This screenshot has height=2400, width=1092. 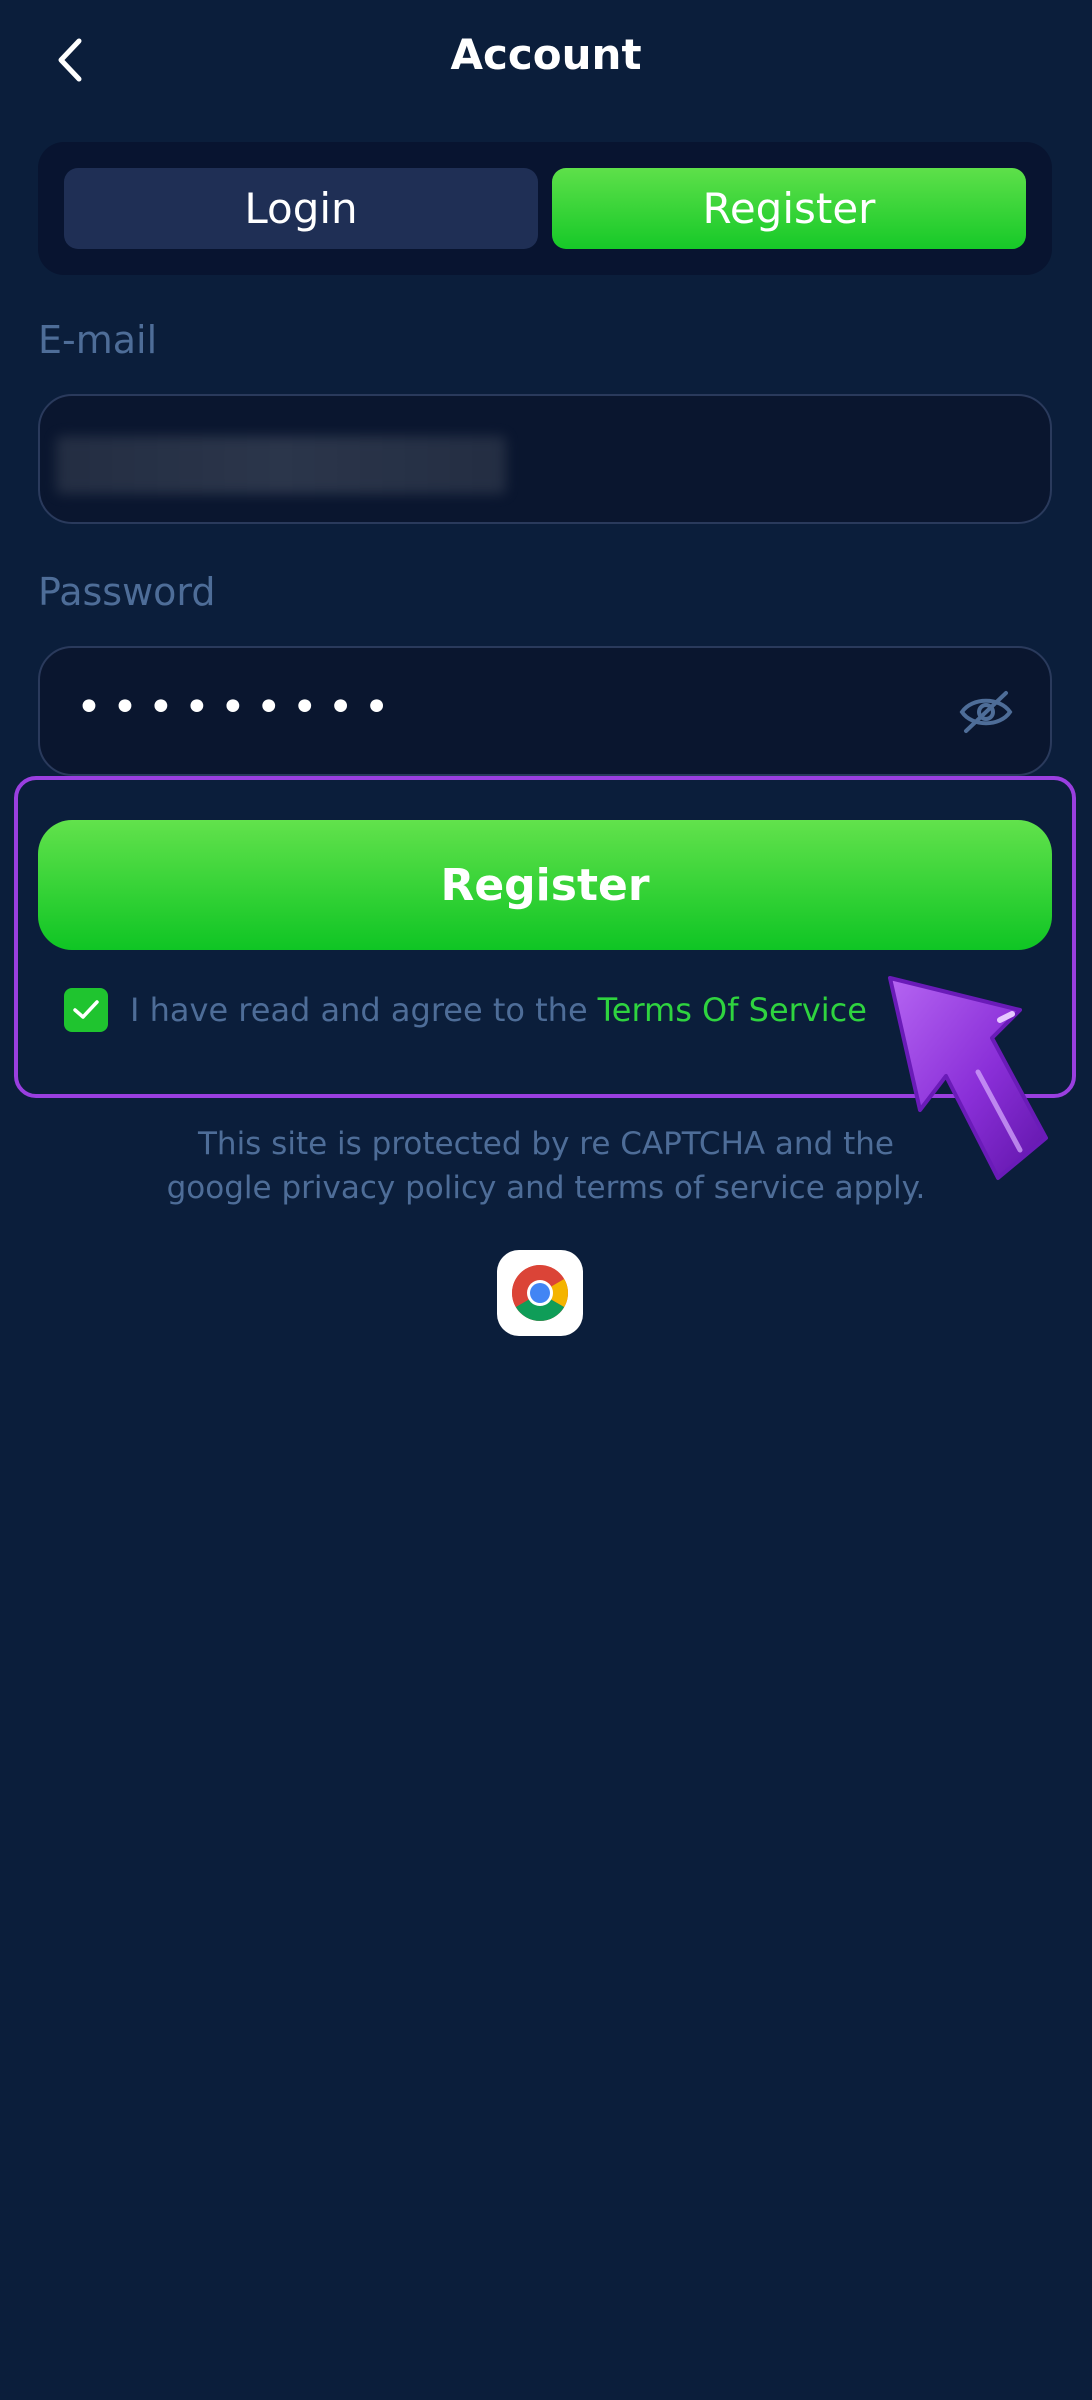 What do you see at coordinates (545, 208) in the screenshot?
I see `auth-tabs: Login Register` at bounding box center [545, 208].